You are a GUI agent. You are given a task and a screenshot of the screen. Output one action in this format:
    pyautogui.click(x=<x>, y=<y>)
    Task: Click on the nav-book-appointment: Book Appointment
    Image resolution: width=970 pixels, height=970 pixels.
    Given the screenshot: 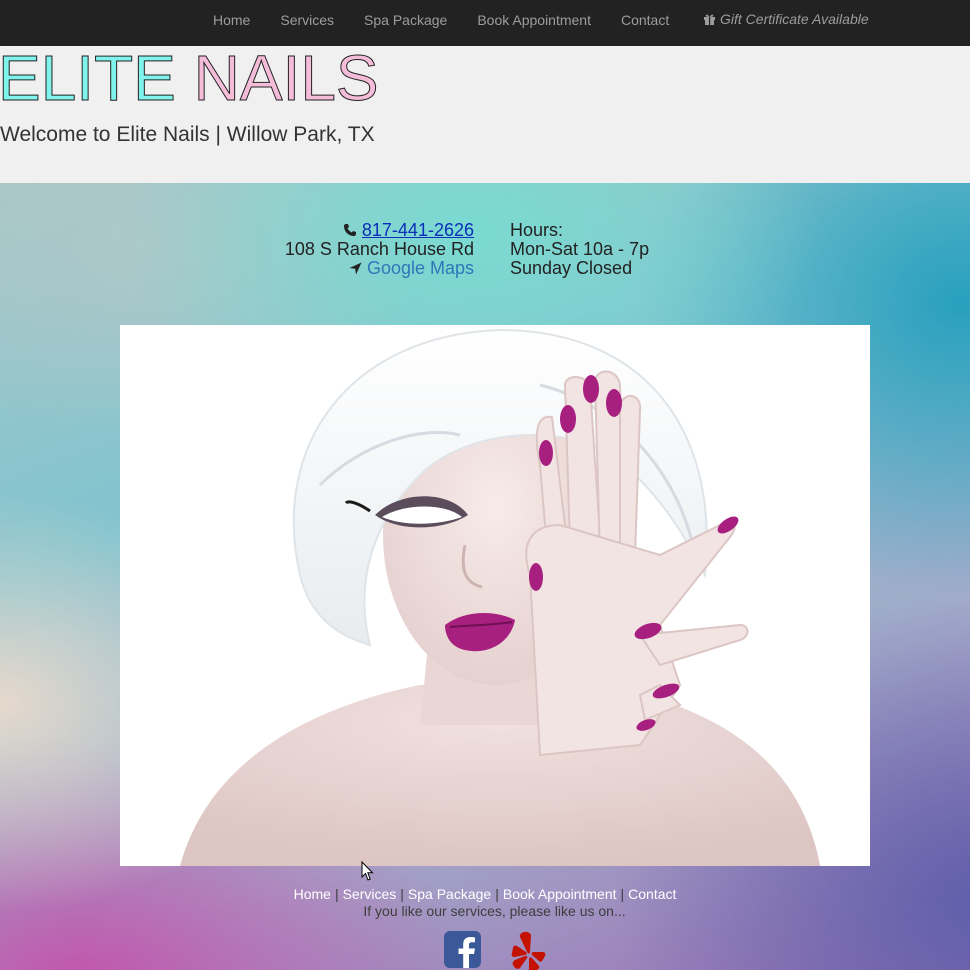 What is the action you would take?
    pyautogui.click(x=534, y=20)
    